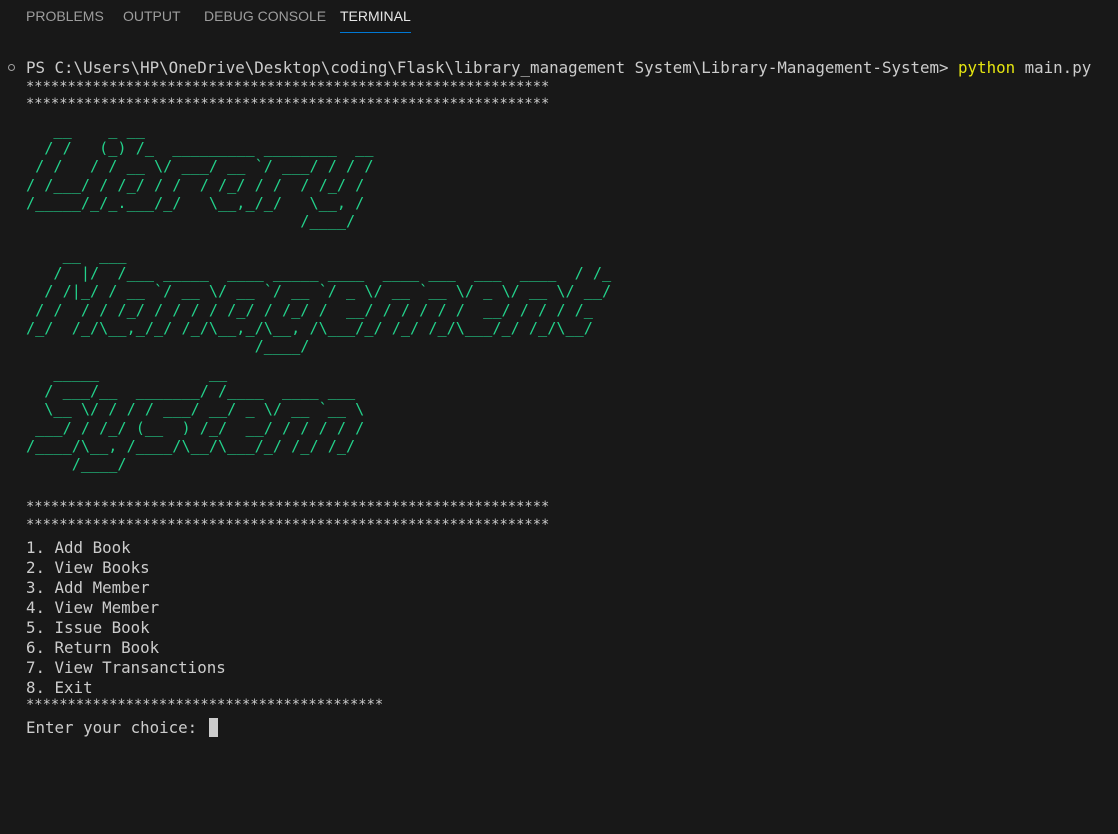 The image size is (1118, 834). What do you see at coordinates (265, 16) in the screenshot?
I see `tab-debug-console: DEBUG CONSOLE` at bounding box center [265, 16].